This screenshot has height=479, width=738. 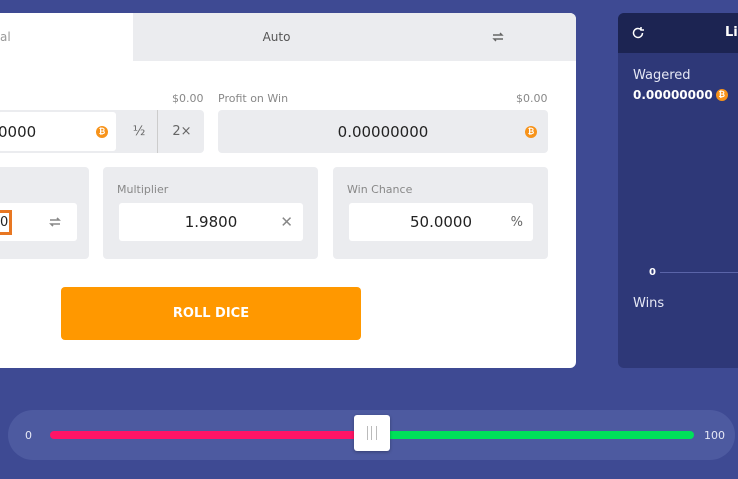 What do you see at coordinates (286, 222) in the screenshot?
I see `times-icon: ✕` at bounding box center [286, 222].